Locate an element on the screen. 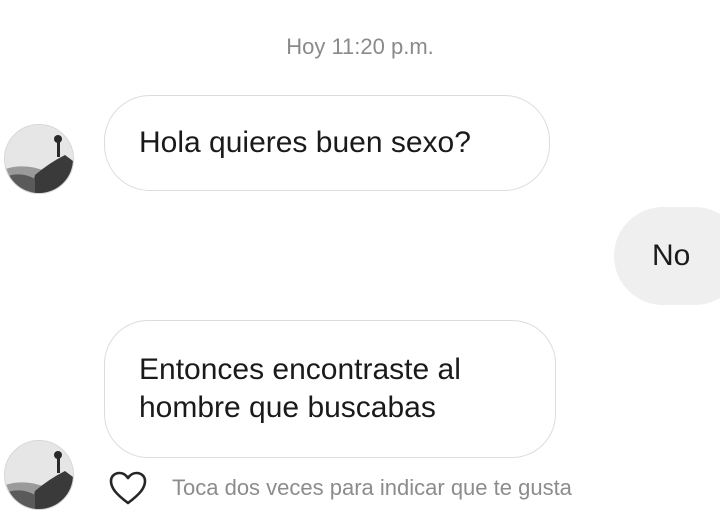 The image size is (720, 518). incoming-message-bubble: Hola quieres buen sexo? is located at coordinates (327, 143).